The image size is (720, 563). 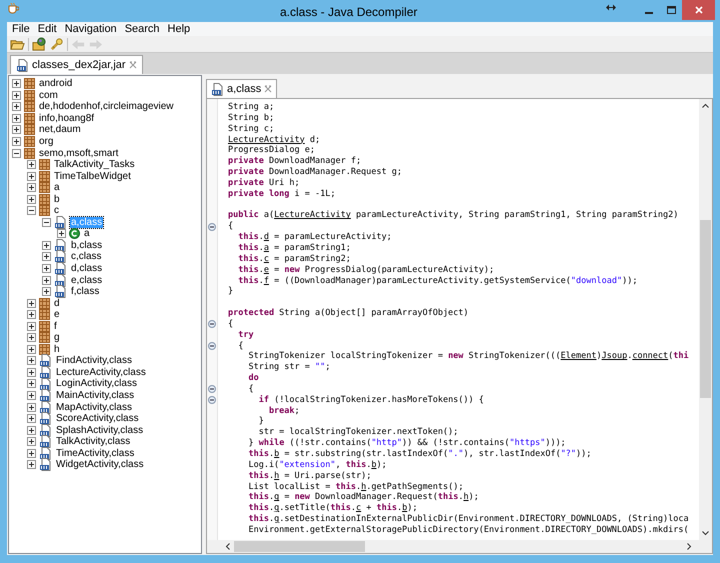 What do you see at coordinates (96, 384) in the screenshot?
I see `tree-item: LoginActivity,class` at bounding box center [96, 384].